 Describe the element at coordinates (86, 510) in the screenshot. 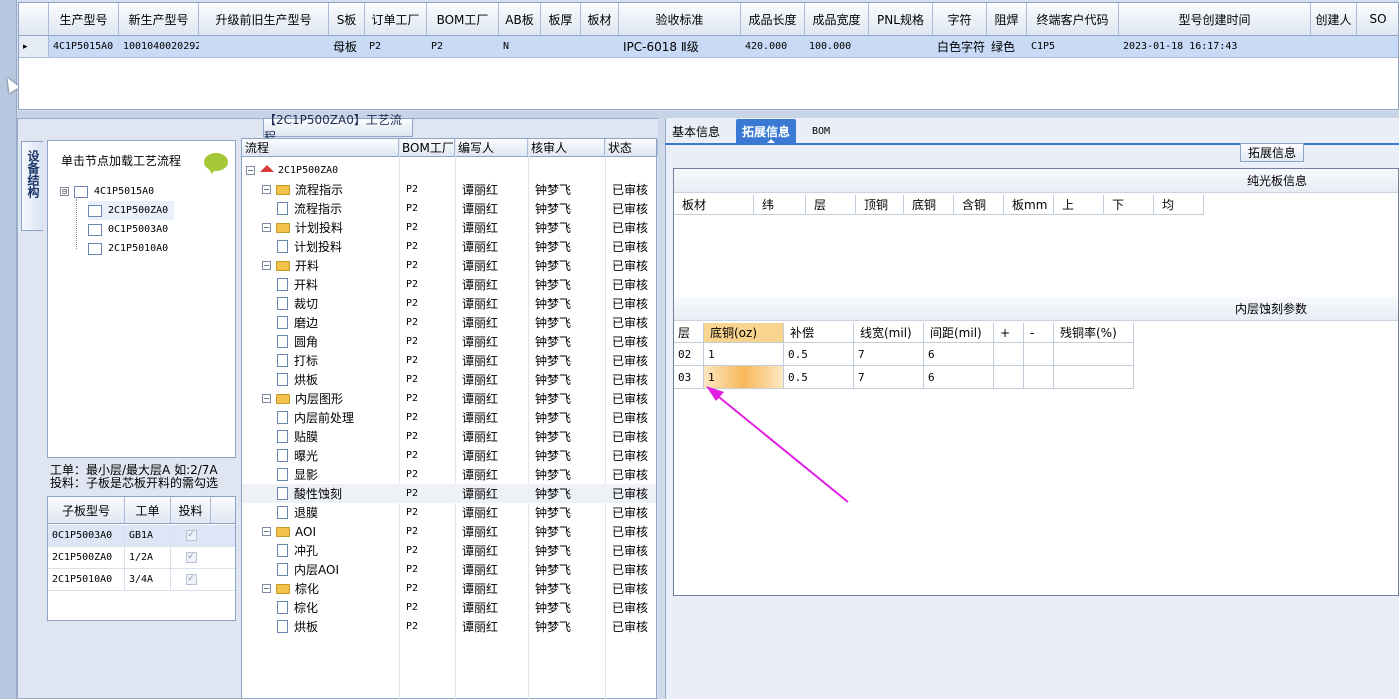

I see `sub-column-header: 子板型号` at that location.